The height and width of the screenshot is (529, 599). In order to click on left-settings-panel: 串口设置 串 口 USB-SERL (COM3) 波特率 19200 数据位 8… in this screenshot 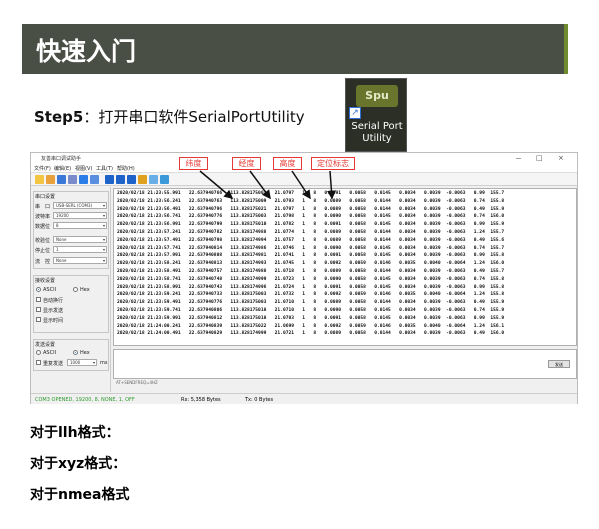, I will do `click(71, 289)`.